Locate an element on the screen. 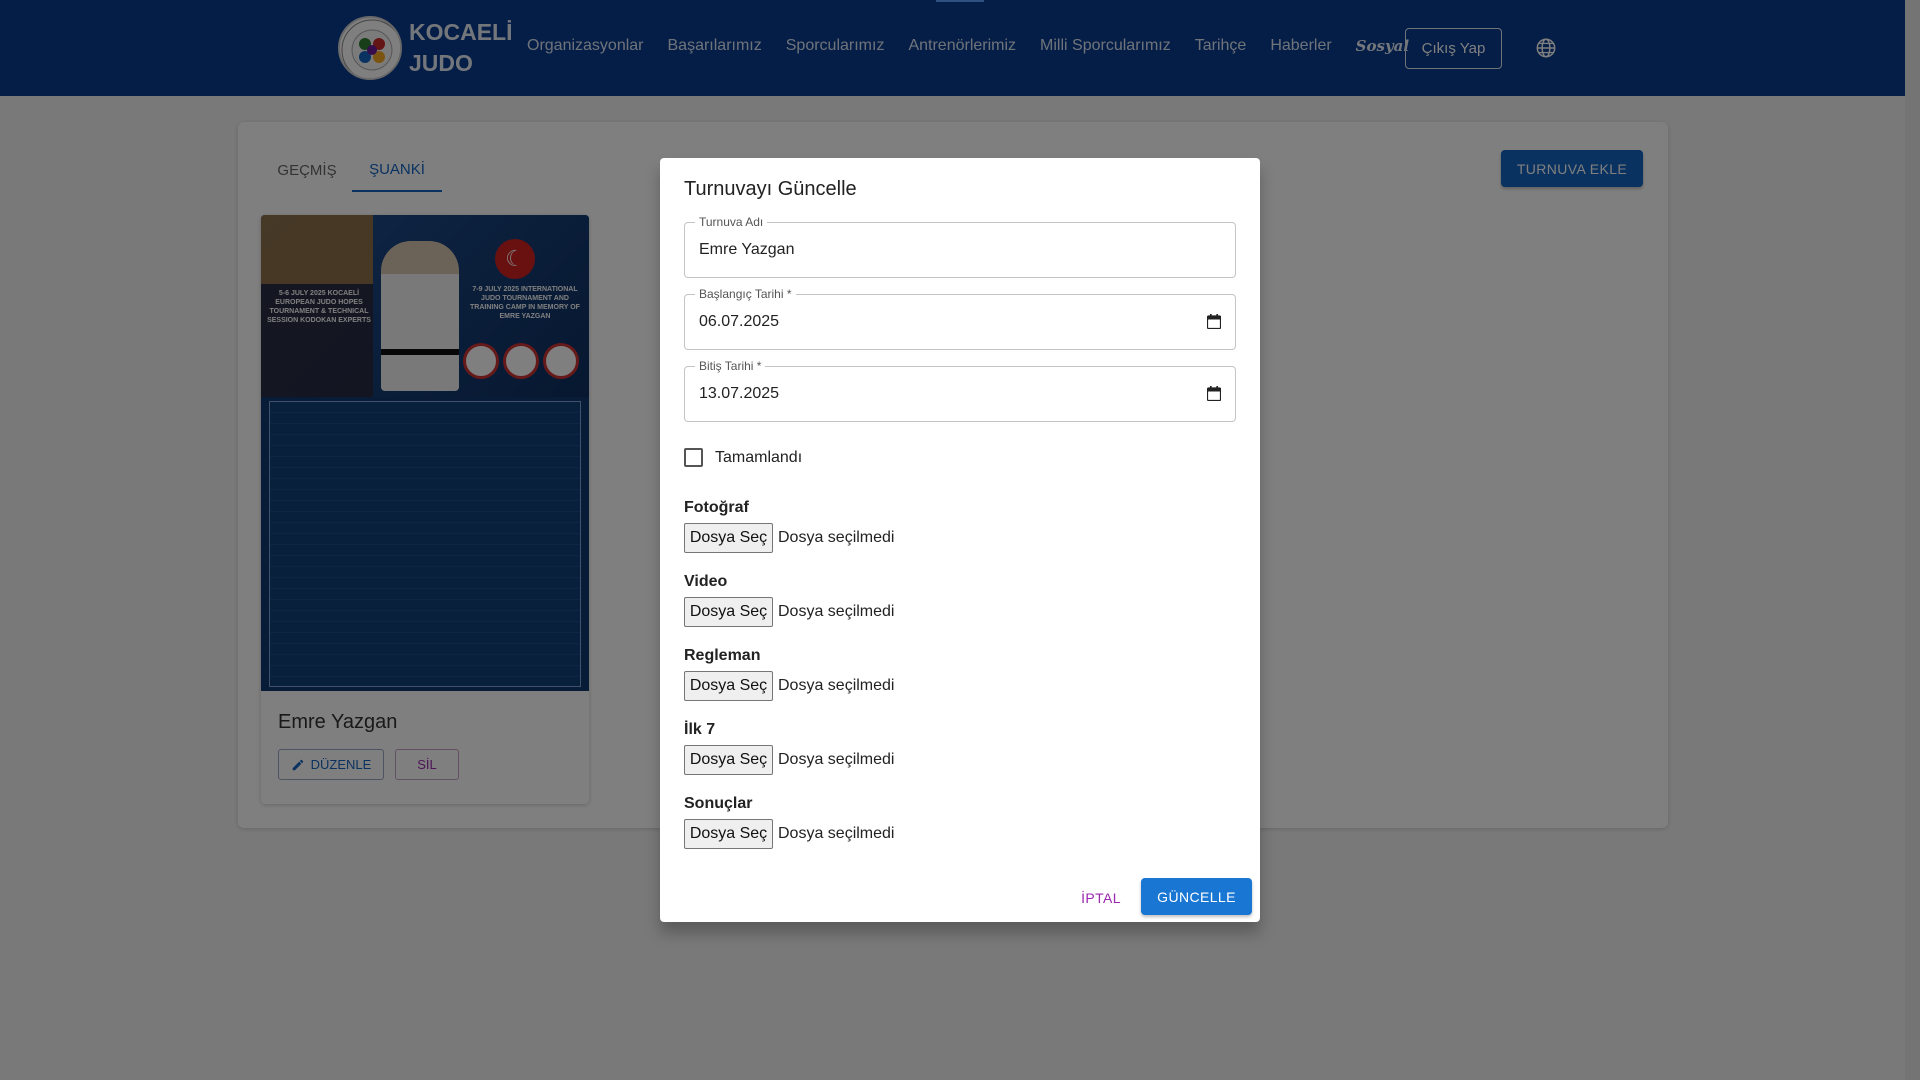  tournament-name-label: Turnuva Adı is located at coordinates (731, 222).